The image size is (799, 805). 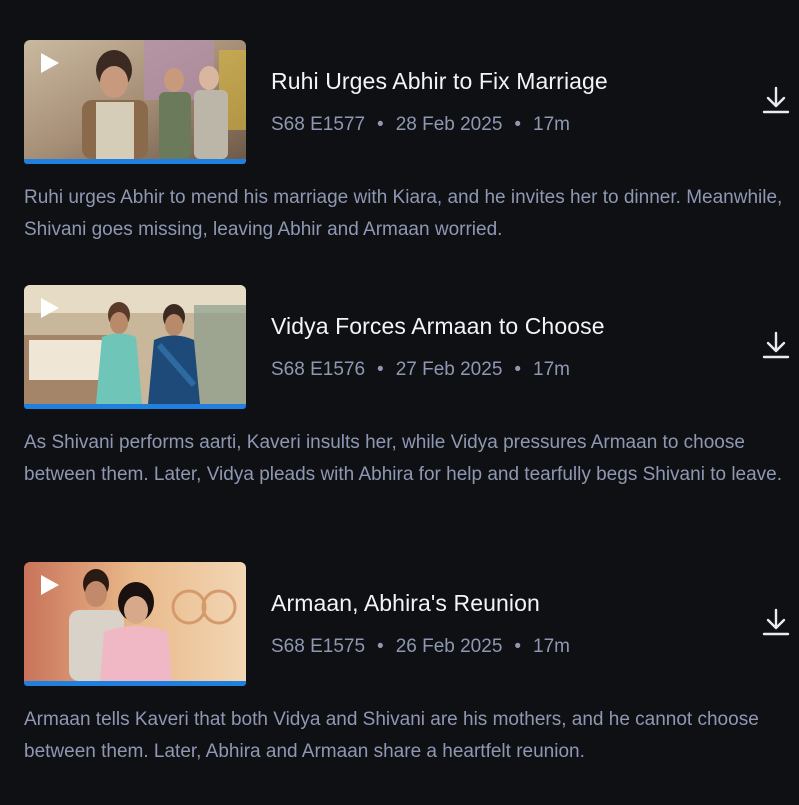 What do you see at coordinates (439, 81) in the screenshot?
I see `episode-title: Ruhi Urges Abhir to Fix Marriage` at bounding box center [439, 81].